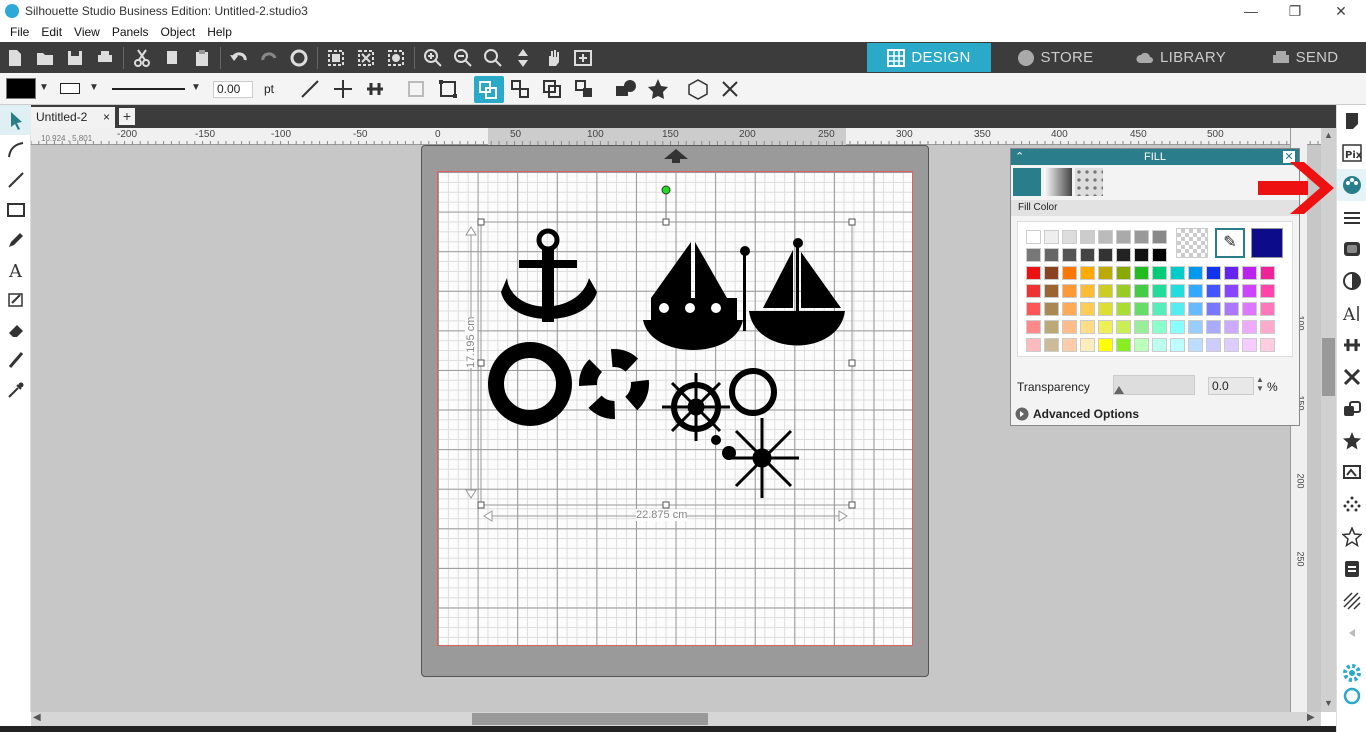  I want to click on text-style-icon: A, so click(1351, 313).